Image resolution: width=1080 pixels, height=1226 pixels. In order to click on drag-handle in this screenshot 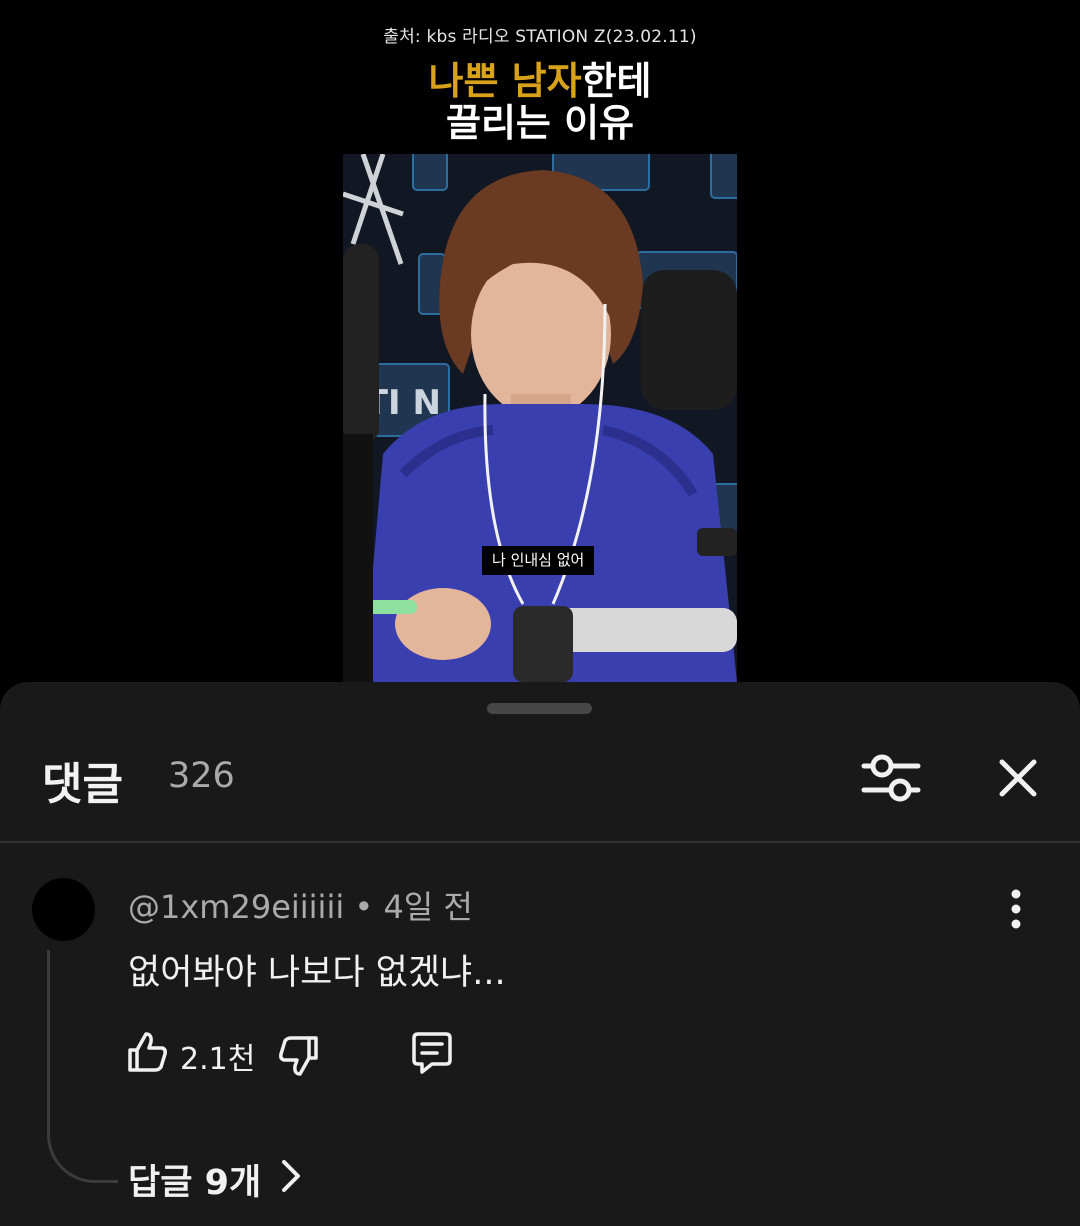, I will do `click(539, 708)`.